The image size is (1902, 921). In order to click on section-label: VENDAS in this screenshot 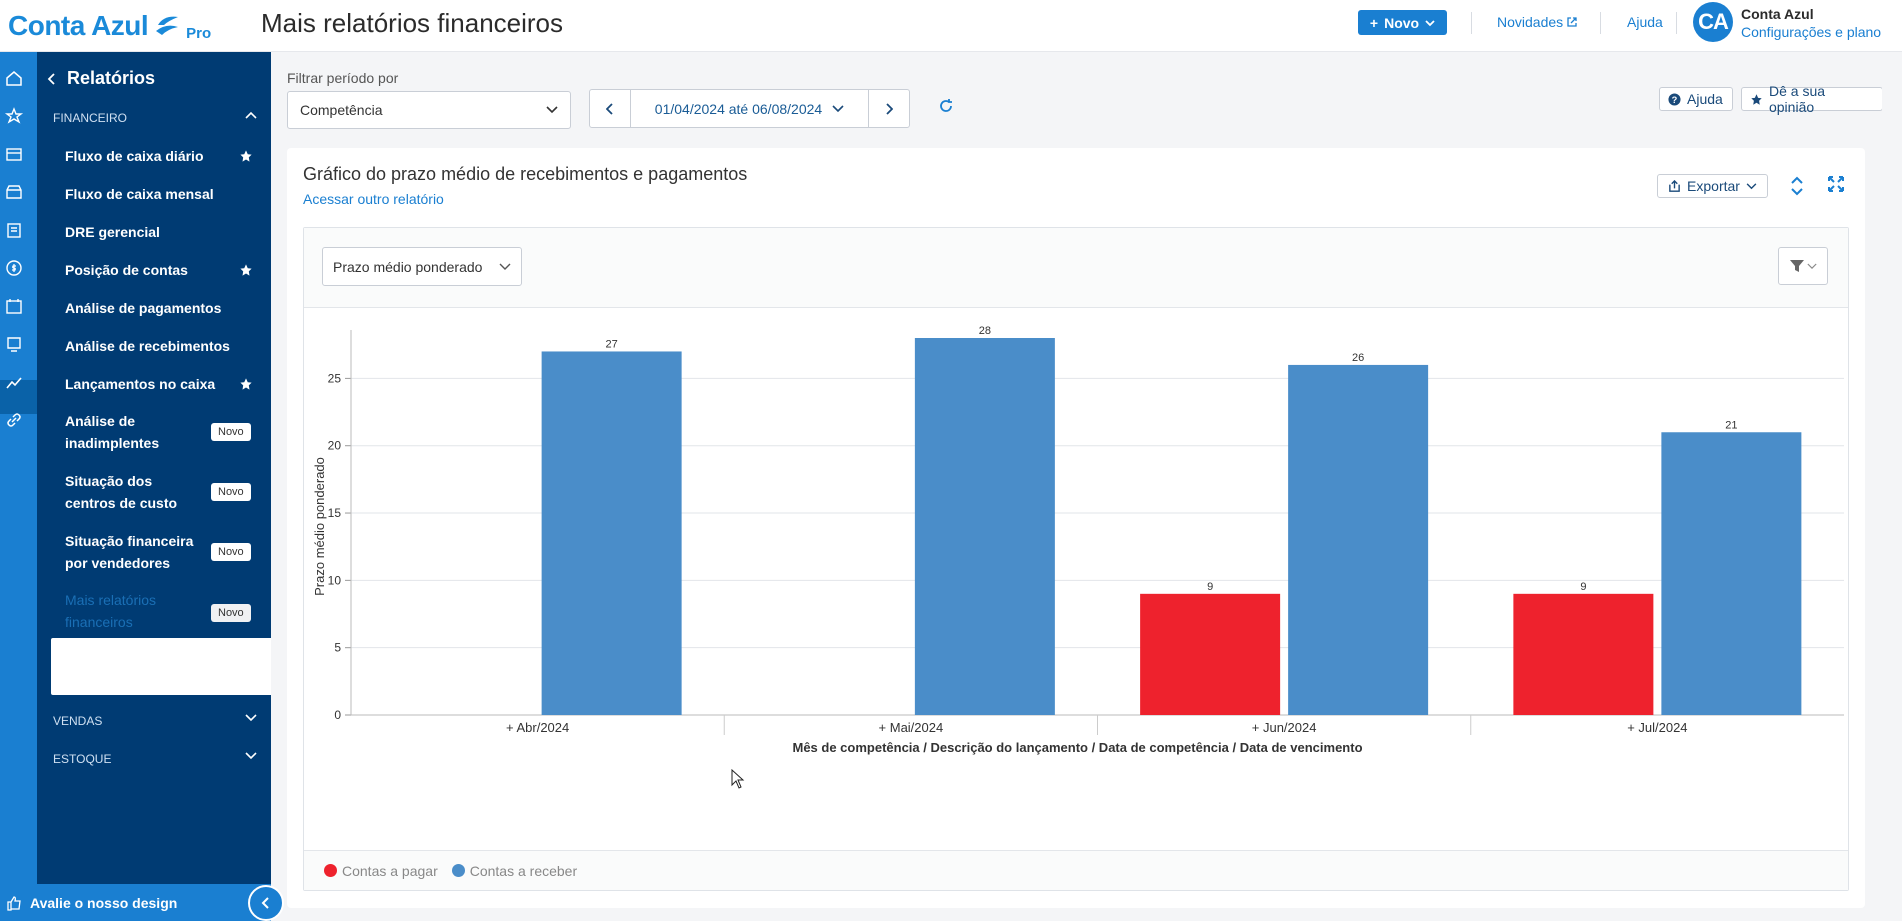, I will do `click(78, 721)`.